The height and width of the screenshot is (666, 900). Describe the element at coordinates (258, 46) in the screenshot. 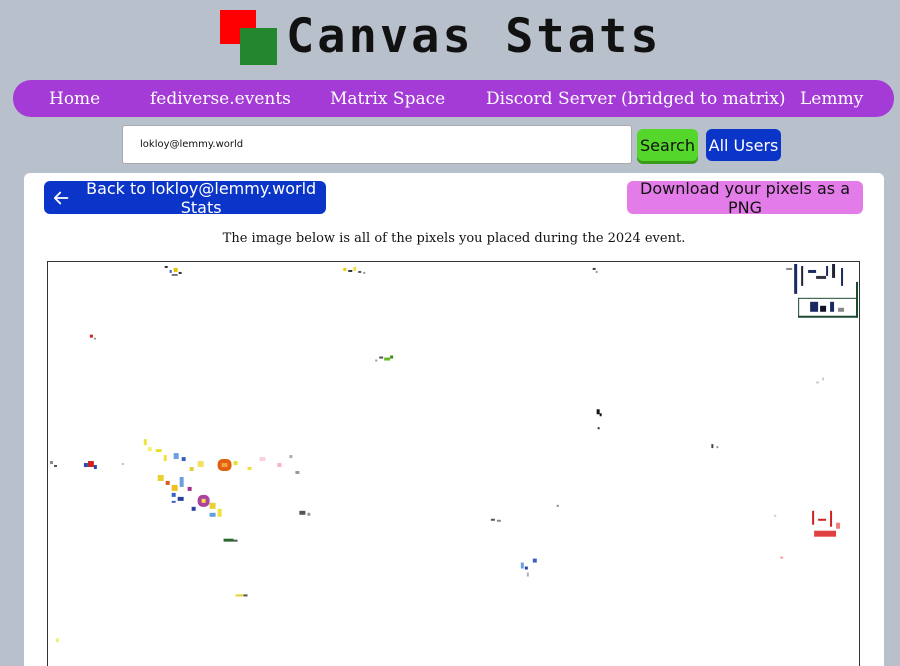

I see `logo-green-square` at that location.